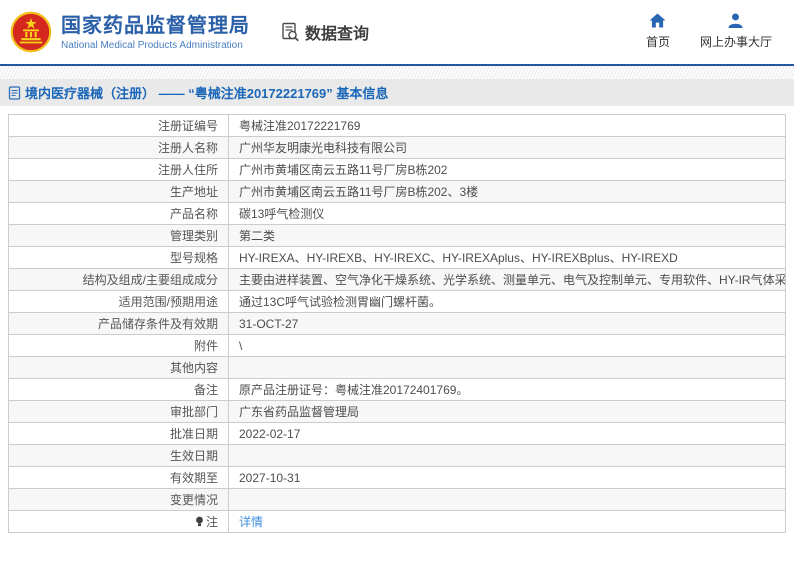 This screenshot has width=794, height=562. Describe the element at coordinates (193, 258) in the screenshot. I see `row-label-text: 型号规格` at that location.